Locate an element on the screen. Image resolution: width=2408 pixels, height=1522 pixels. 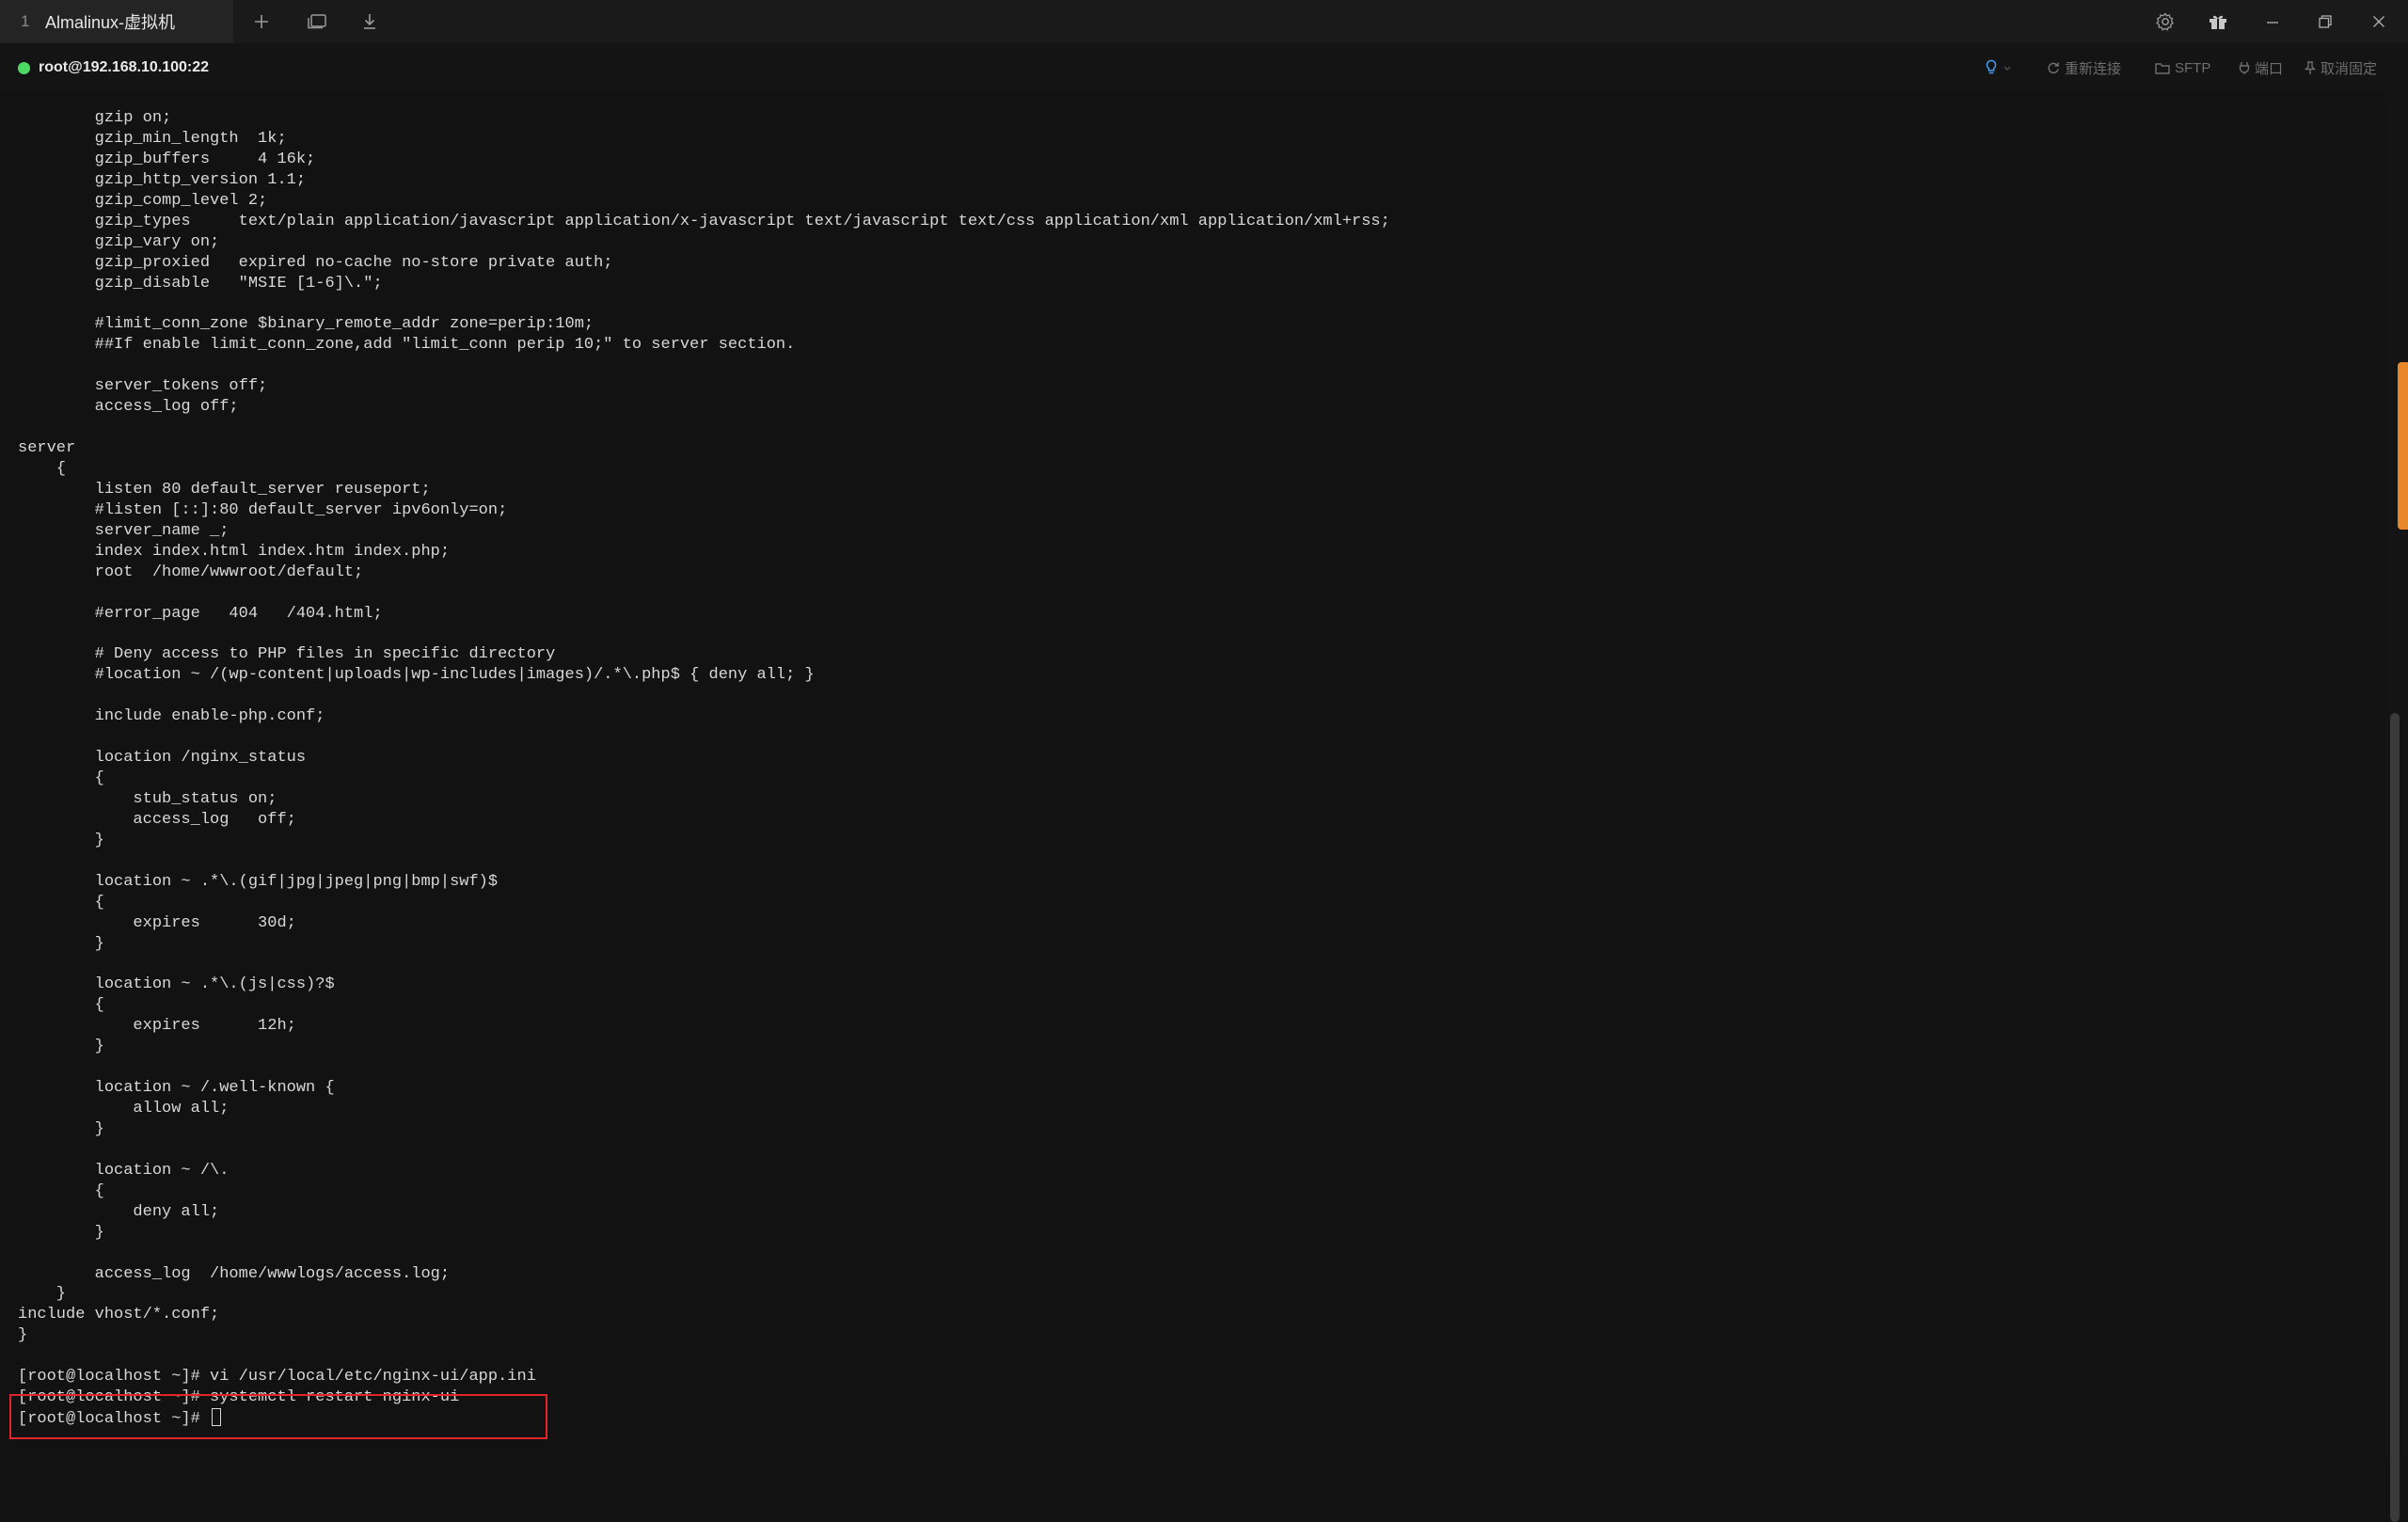
terminal-line: deny all; is located at coordinates (119, 1212).